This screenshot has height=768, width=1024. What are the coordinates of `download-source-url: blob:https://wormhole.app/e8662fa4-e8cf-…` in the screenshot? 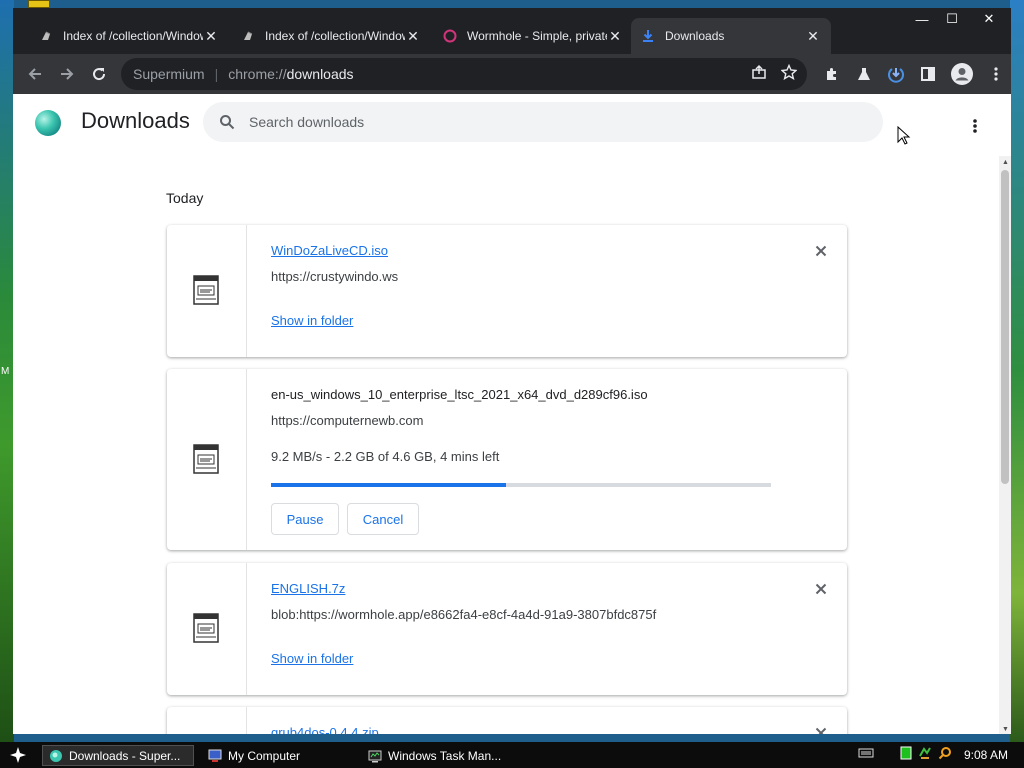 It's located at (464, 614).